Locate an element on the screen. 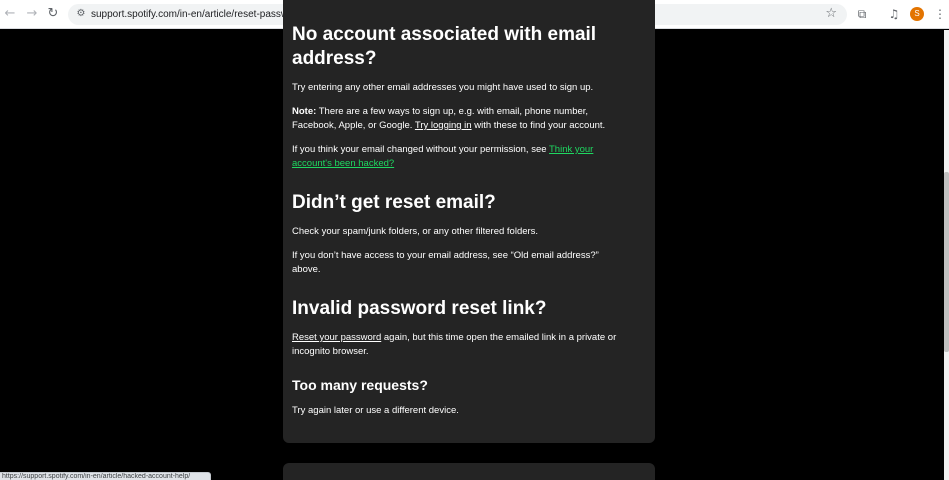 The height and width of the screenshot is (480, 949). page-scrollbar is located at coordinates (946, 255).